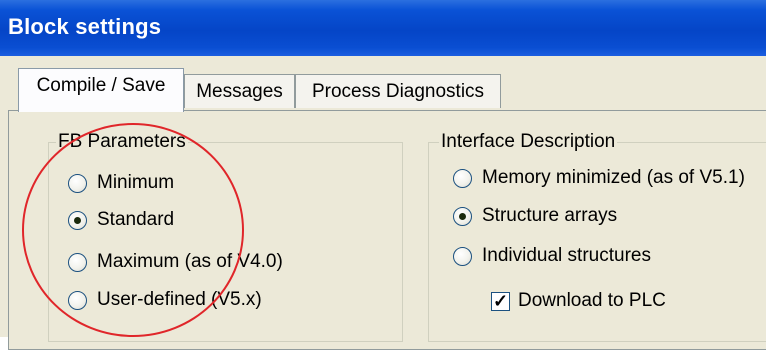 This screenshot has height=350, width=766. I want to click on tab-label: Process Diagnostics, so click(398, 91).